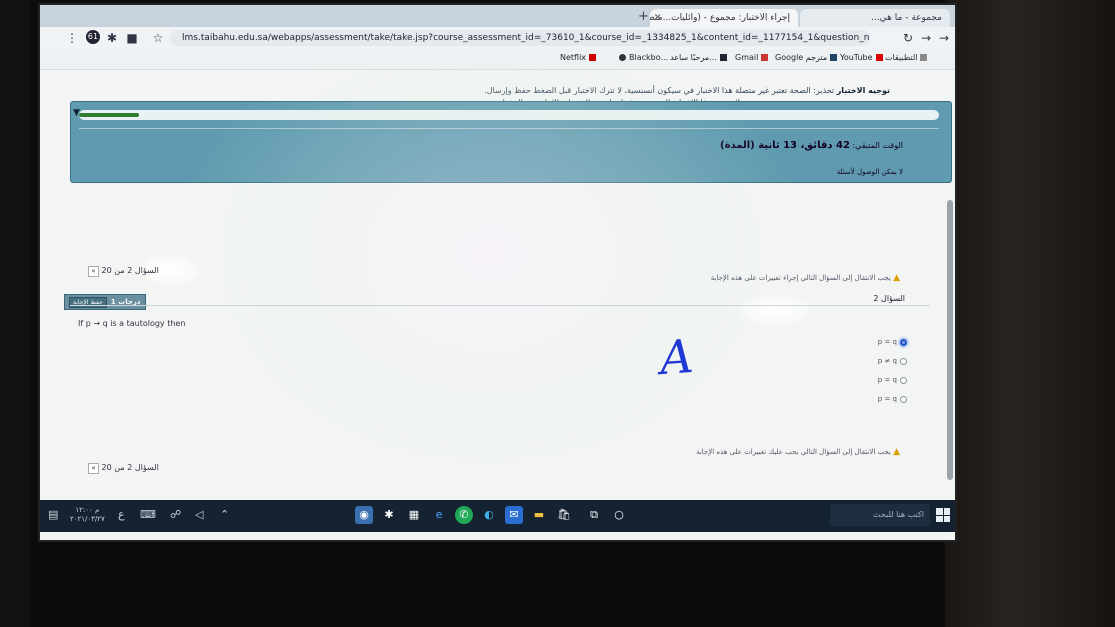  I want to click on question-counter: السؤال 2 من 20 », so click(123, 271).